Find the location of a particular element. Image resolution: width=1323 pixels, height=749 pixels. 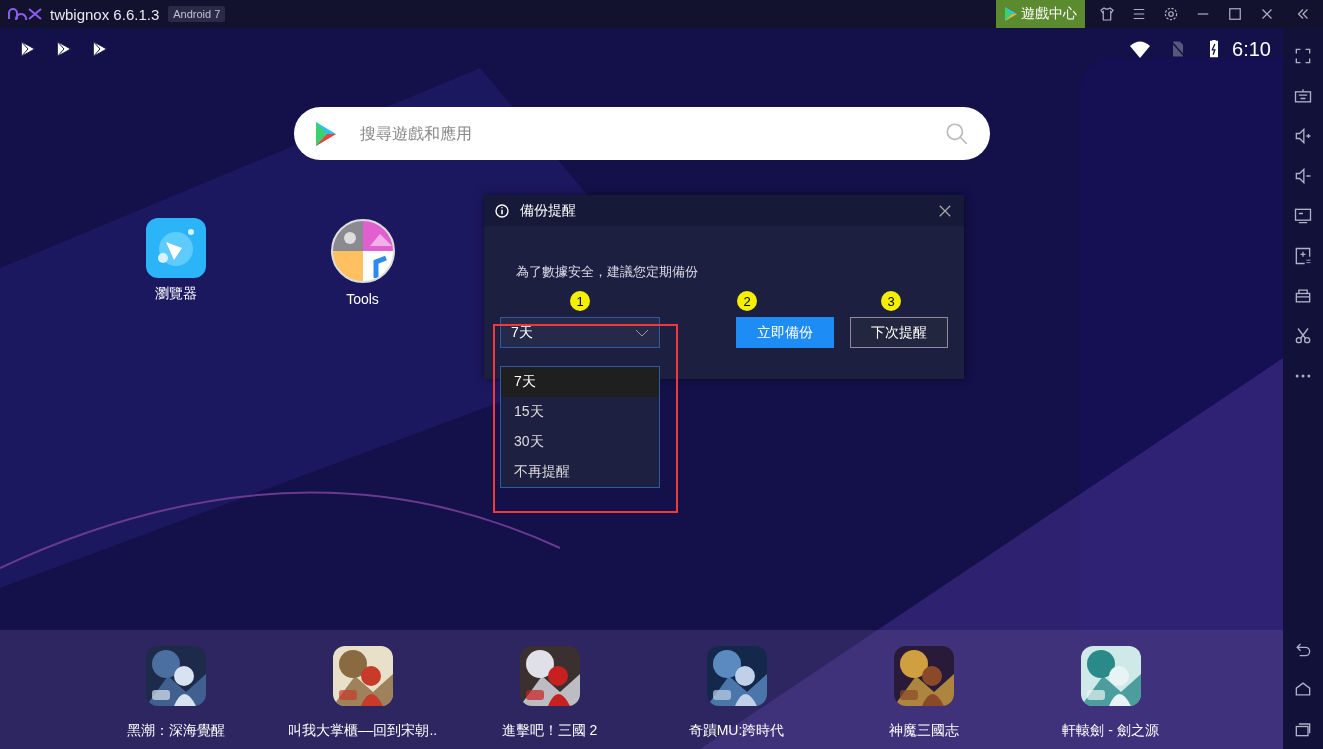

search-bar: 搜尋遊戲和應用 is located at coordinates (641, 133).